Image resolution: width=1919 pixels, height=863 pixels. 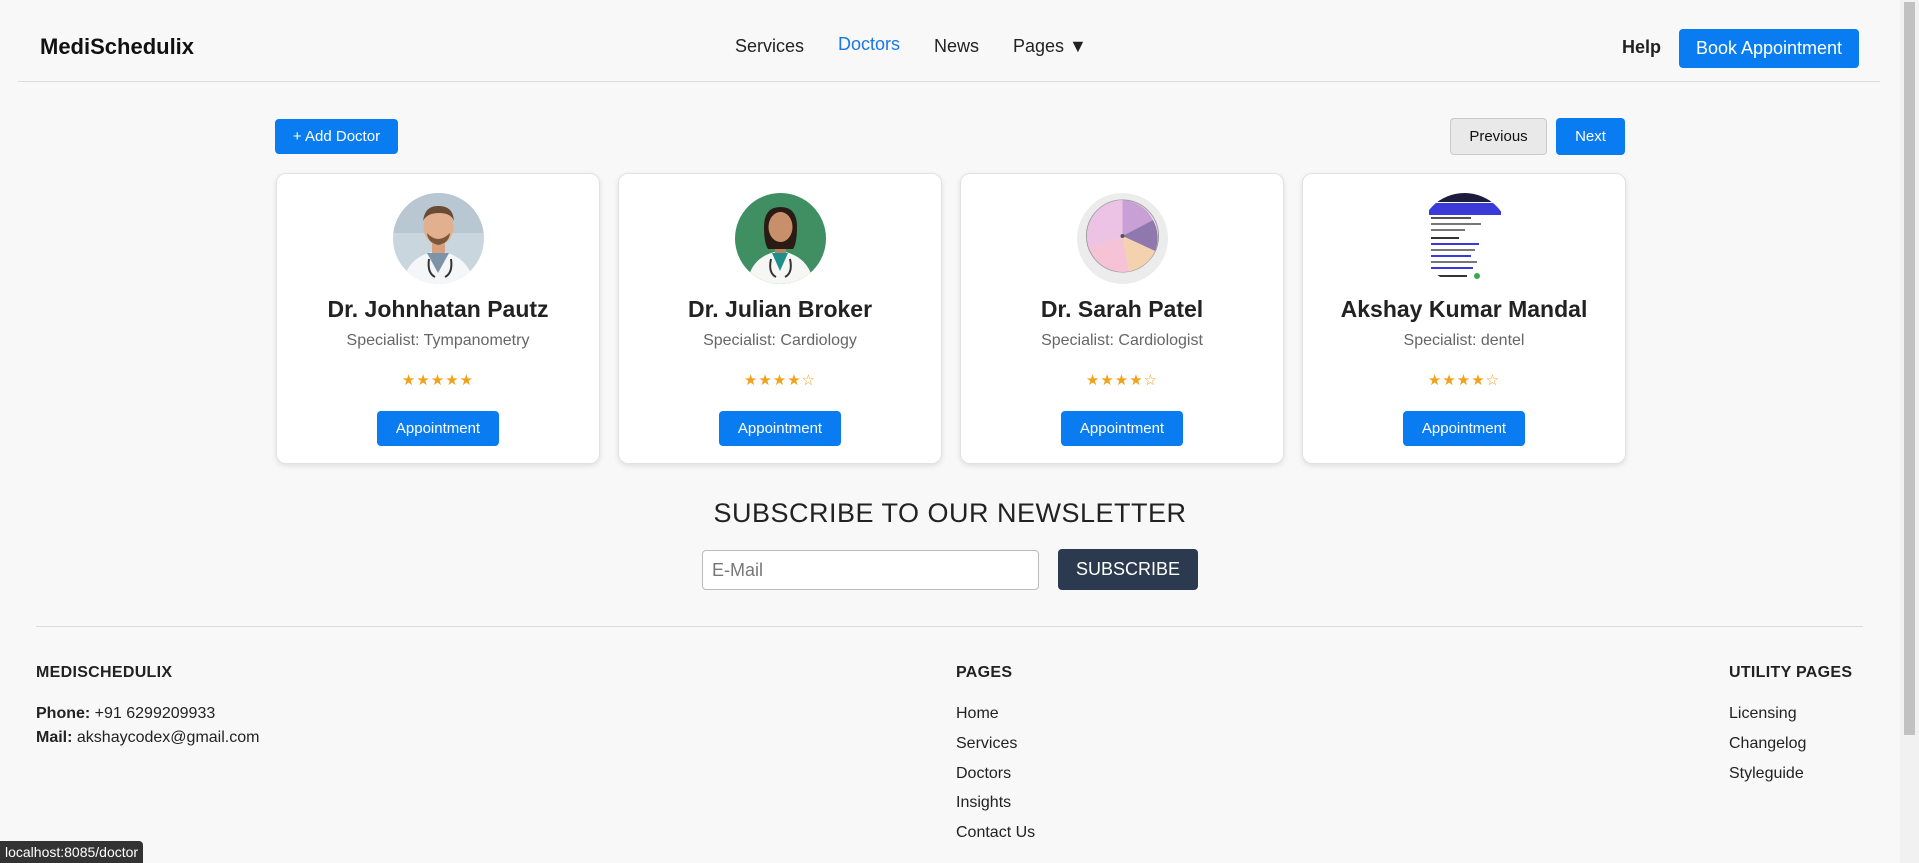 I want to click on doctor-specialty: Specialist: Tympanometry, so click(x=438, y=340).